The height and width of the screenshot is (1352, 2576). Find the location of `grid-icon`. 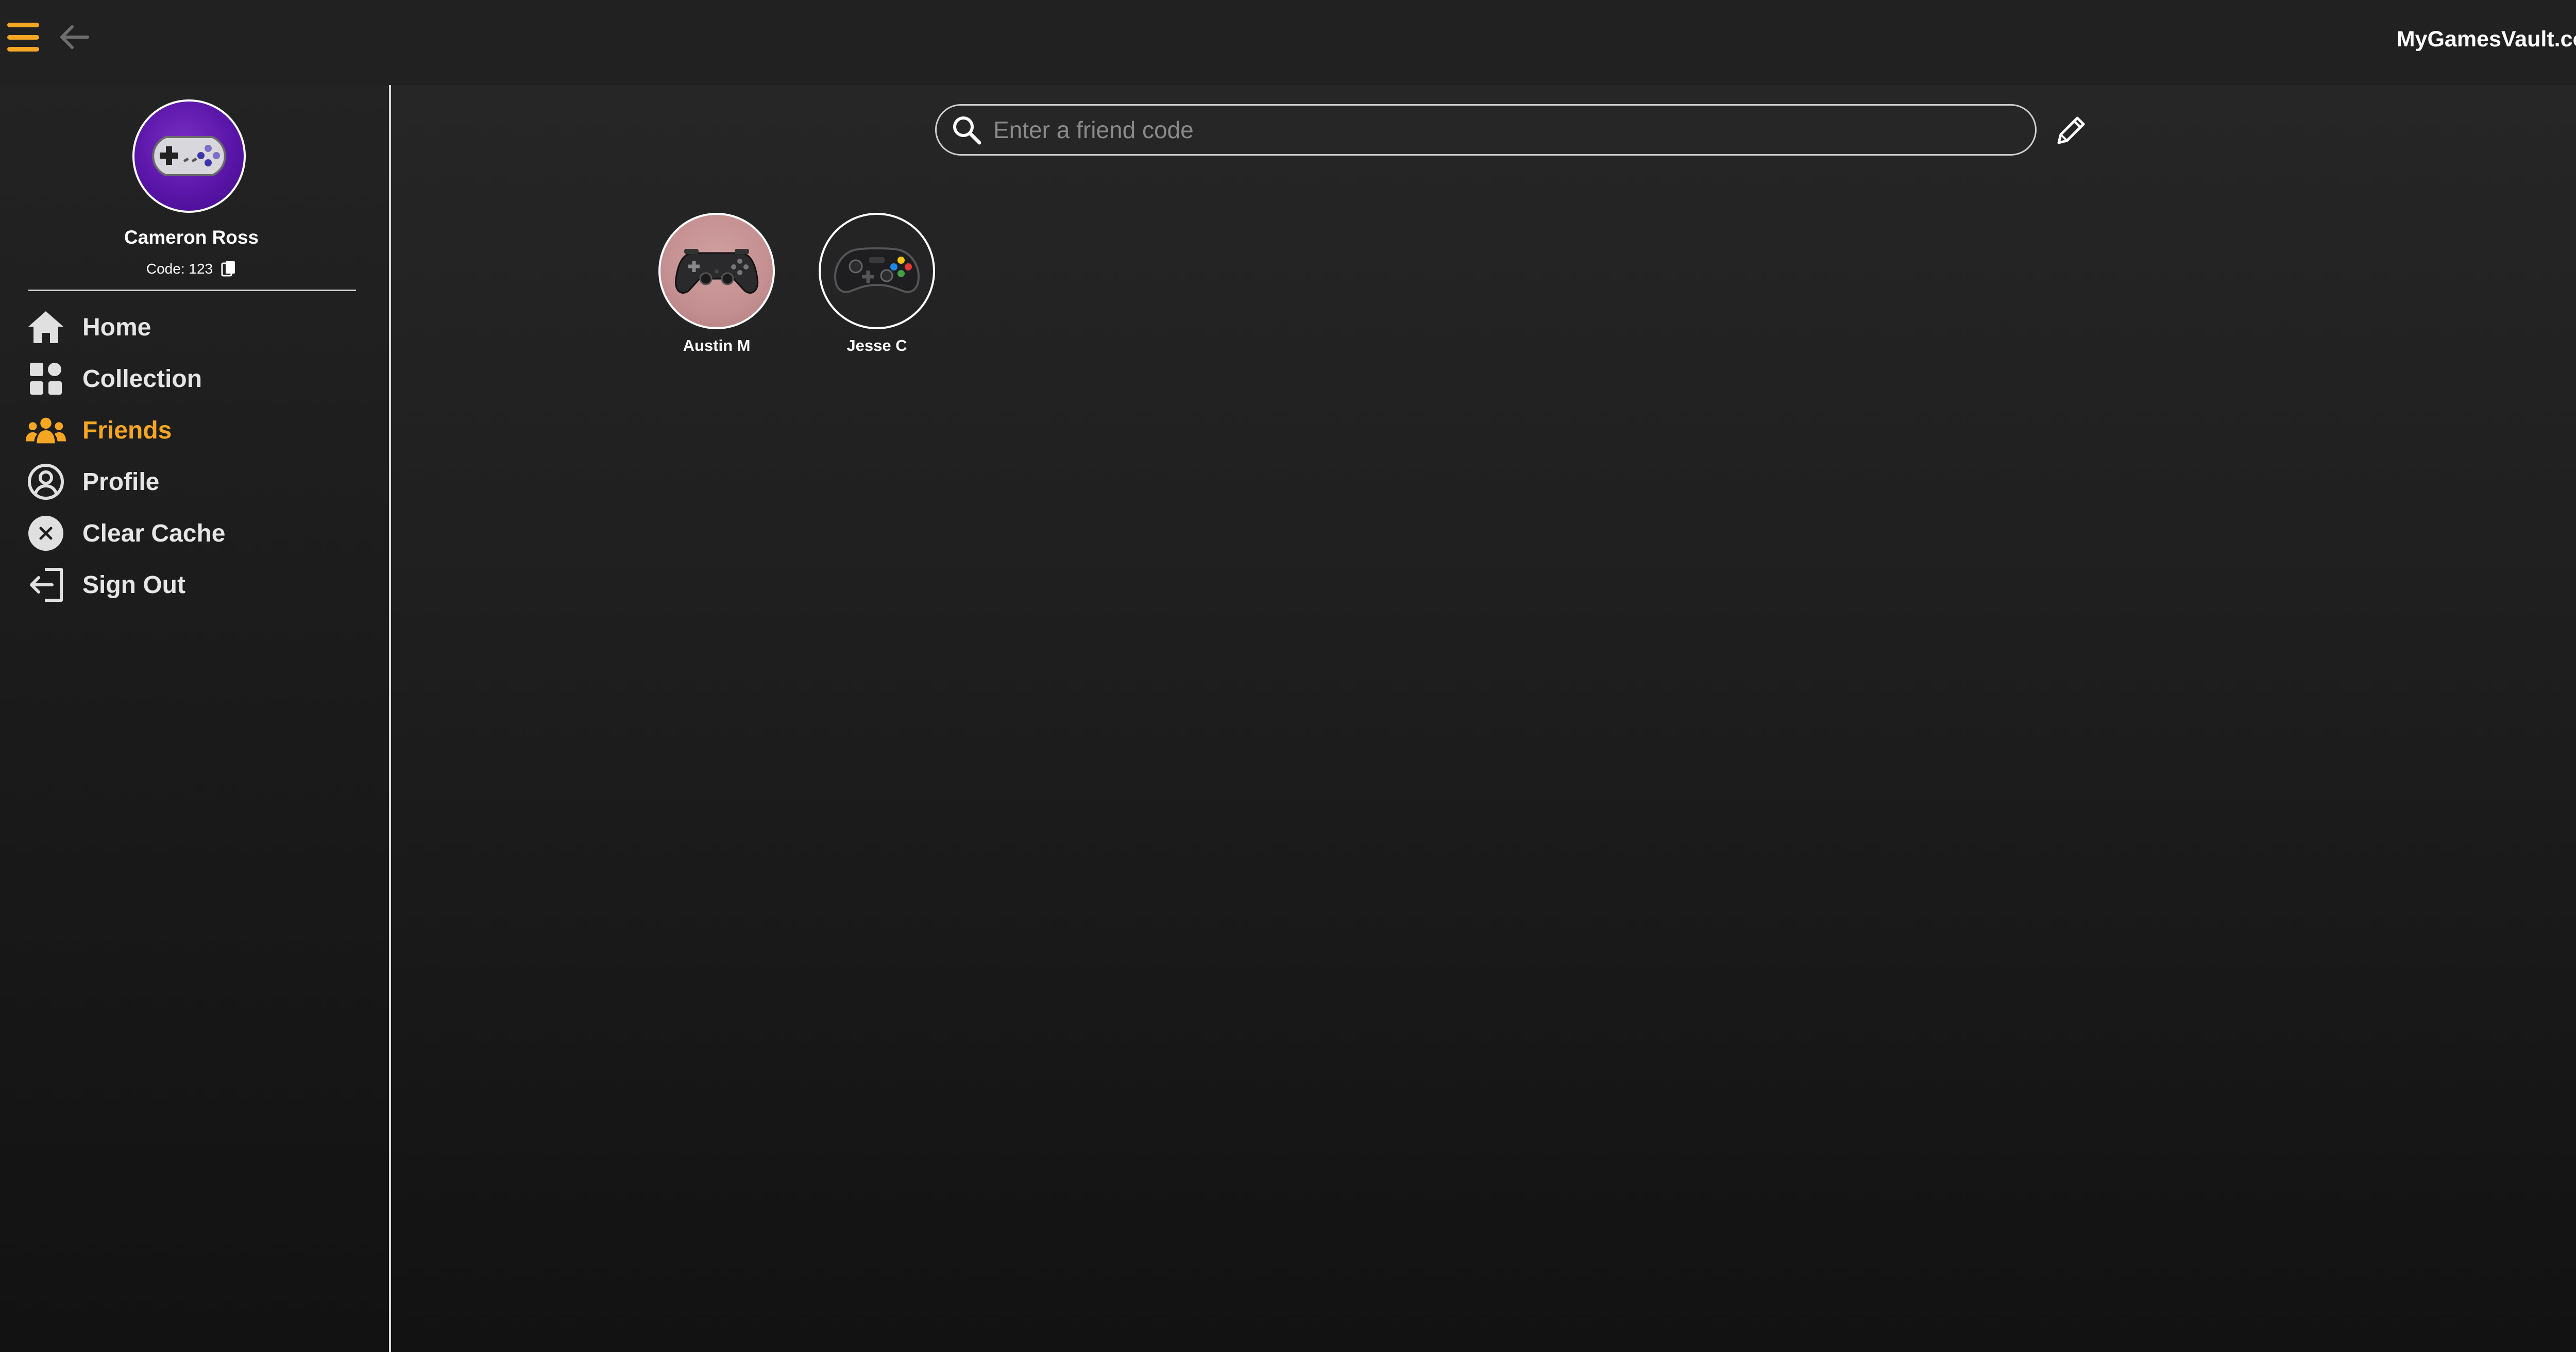

grid-icon is located at coordinates (46, 379).